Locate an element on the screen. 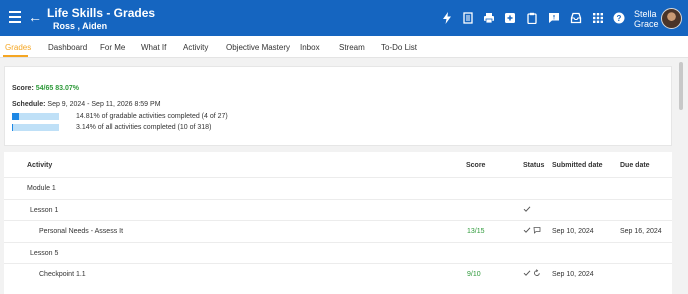 The image size is (688, 294). clipboard-icon is located at coordinates (532, 18).